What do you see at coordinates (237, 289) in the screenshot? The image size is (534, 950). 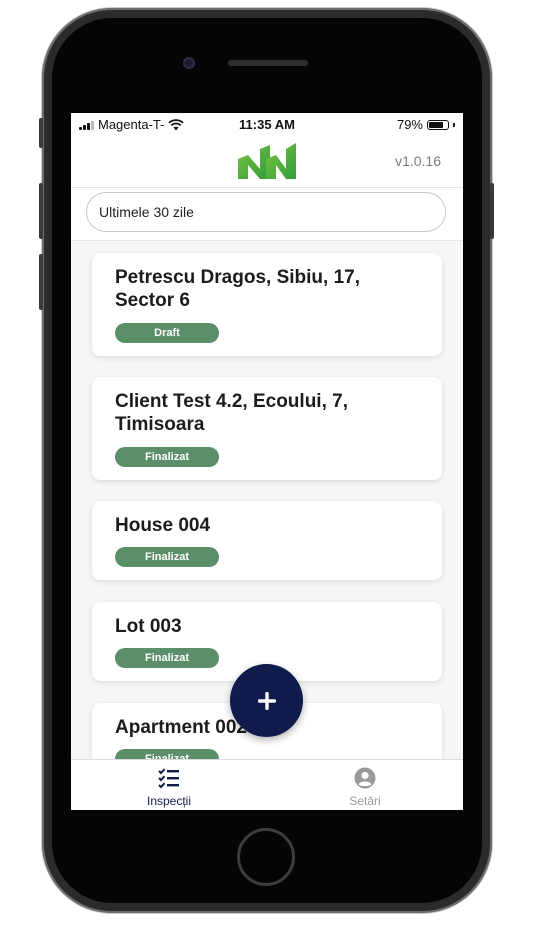 I see `inspection-title: Petrescu Dragos, Sibiu, 17, Sector 6` at bounding box center [237, 289].